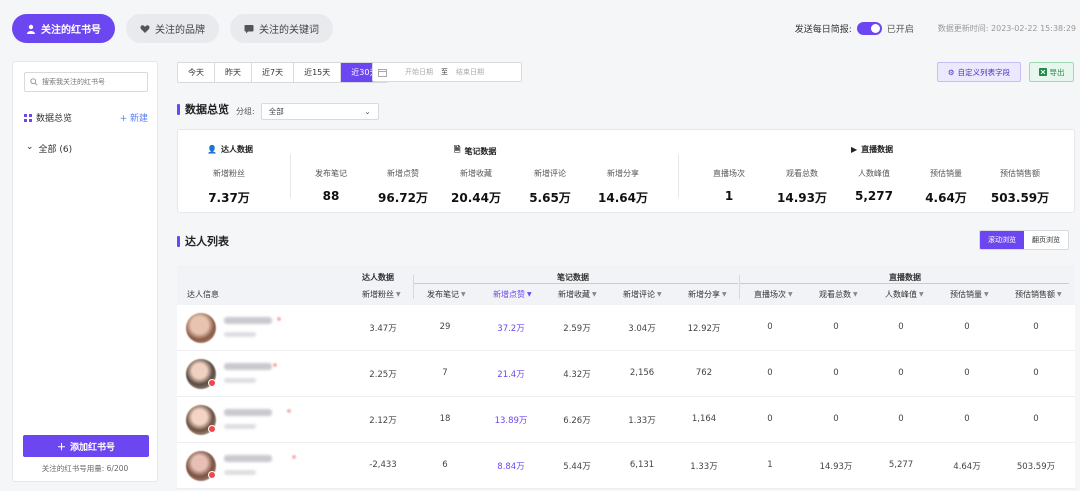  What do you see at coordinates (318, 72) in the screenshot?
I see `date-tab-15d: 近15天` at bounding box center [318, 72].